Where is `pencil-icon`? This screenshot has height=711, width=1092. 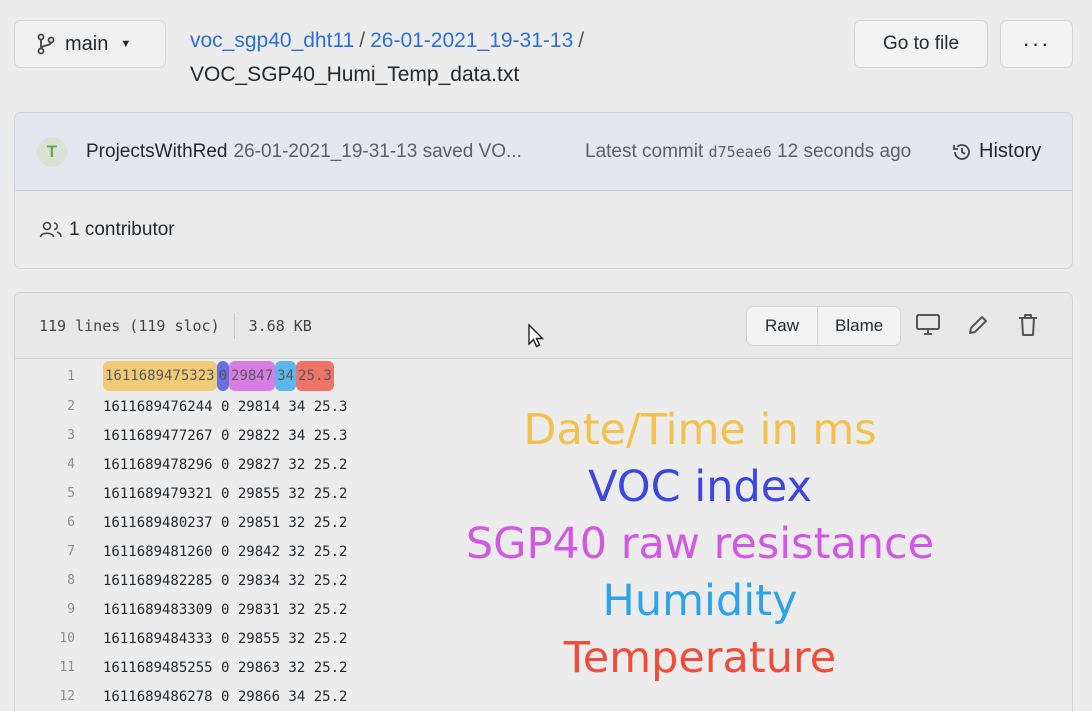 pencil-icon is located at coordinates (978, 325).